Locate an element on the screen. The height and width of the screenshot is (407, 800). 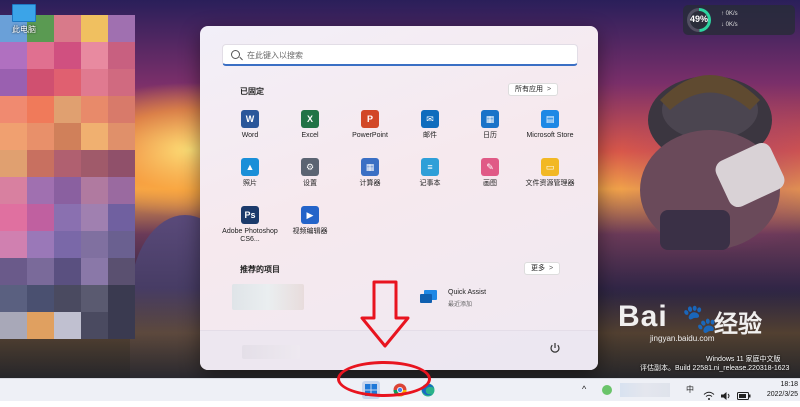
usage-percent: 49% is located at coordinates (698, 19).